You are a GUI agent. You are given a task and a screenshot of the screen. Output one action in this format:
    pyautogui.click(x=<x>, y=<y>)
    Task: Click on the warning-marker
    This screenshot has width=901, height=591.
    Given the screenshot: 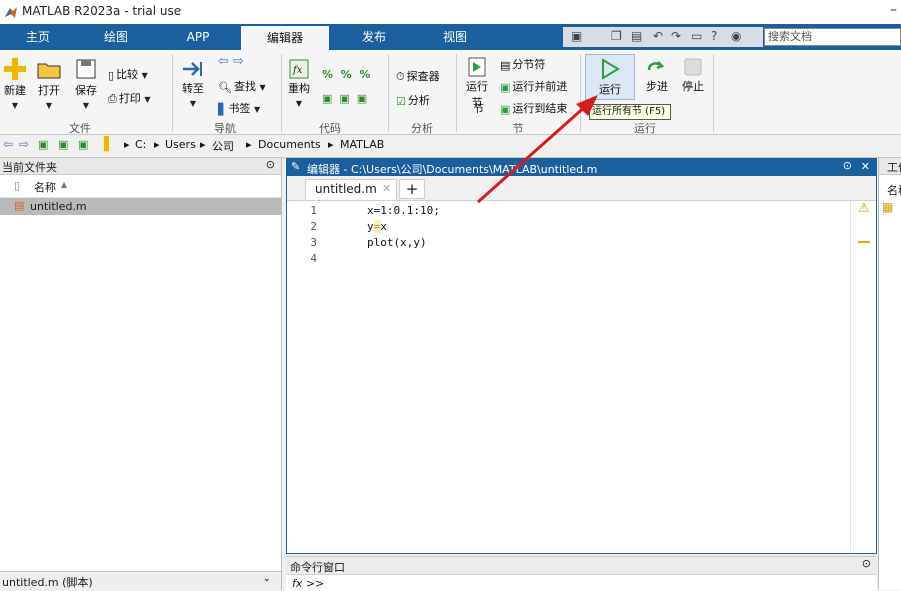 What is the action you would take?
    pyautogui.click(x=864, y=242)
    